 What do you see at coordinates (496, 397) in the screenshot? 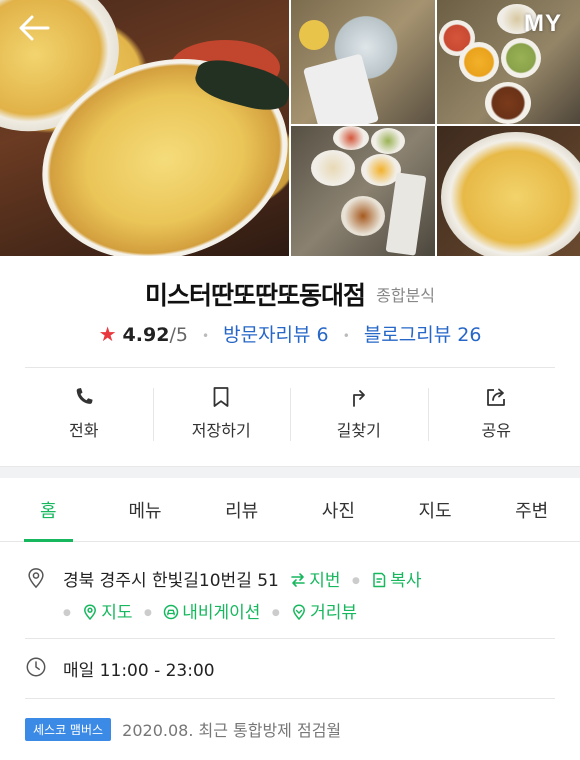
I see `share-icon` at bounding box center [496, 397].